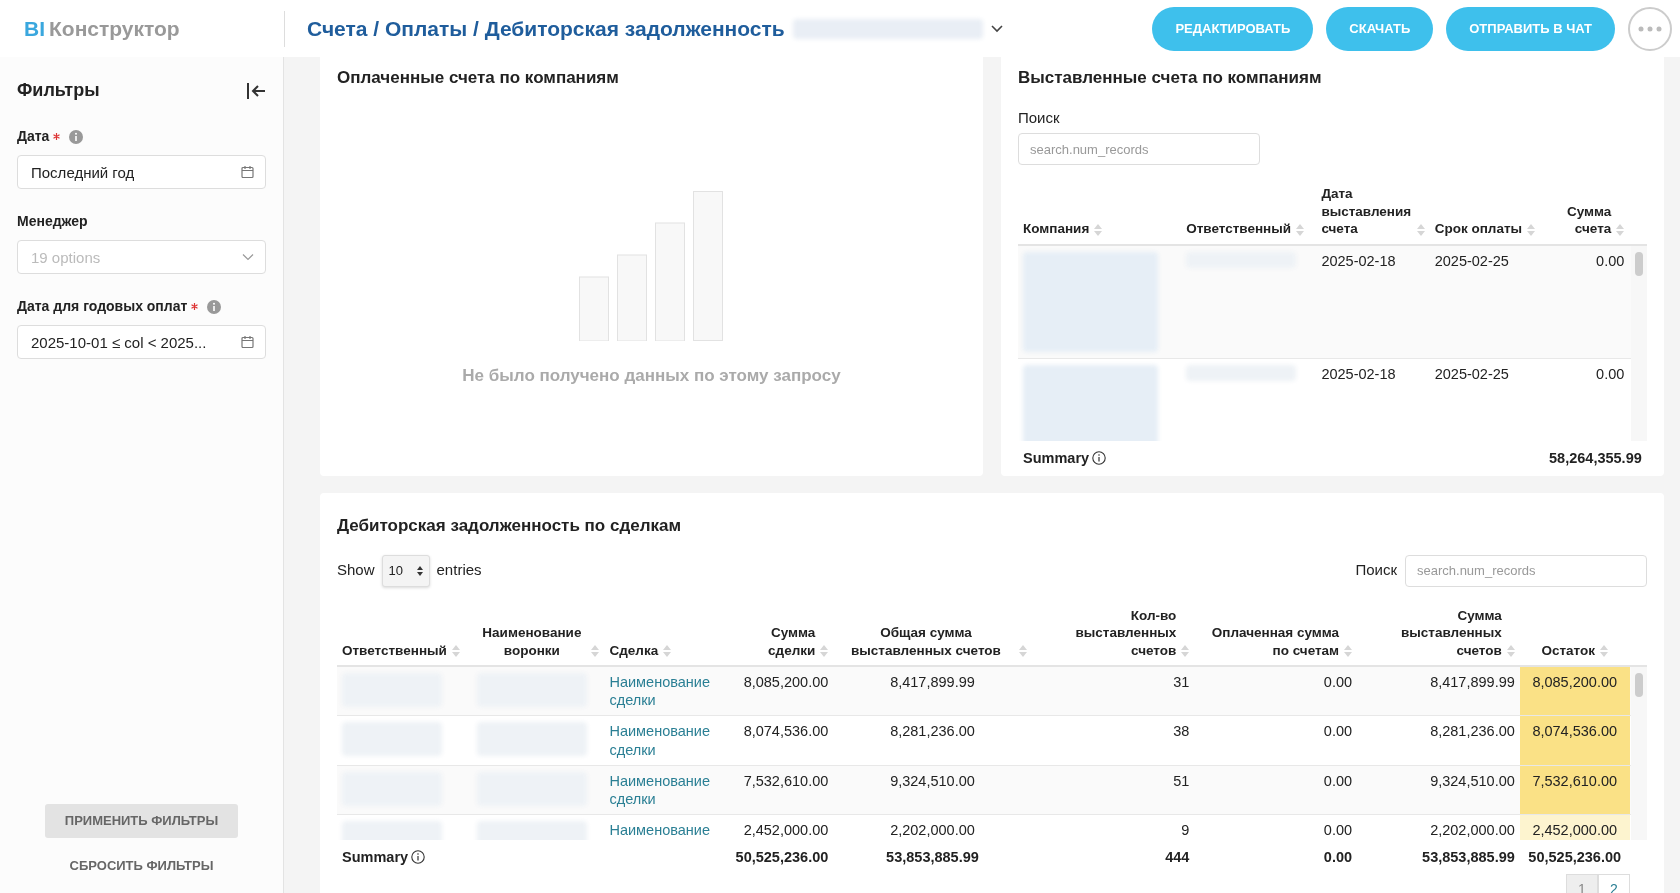  What do you see at coordinates (663, 634) in the screenshot?
I see `column-header: Сделка` at bounding box center [663, 634].